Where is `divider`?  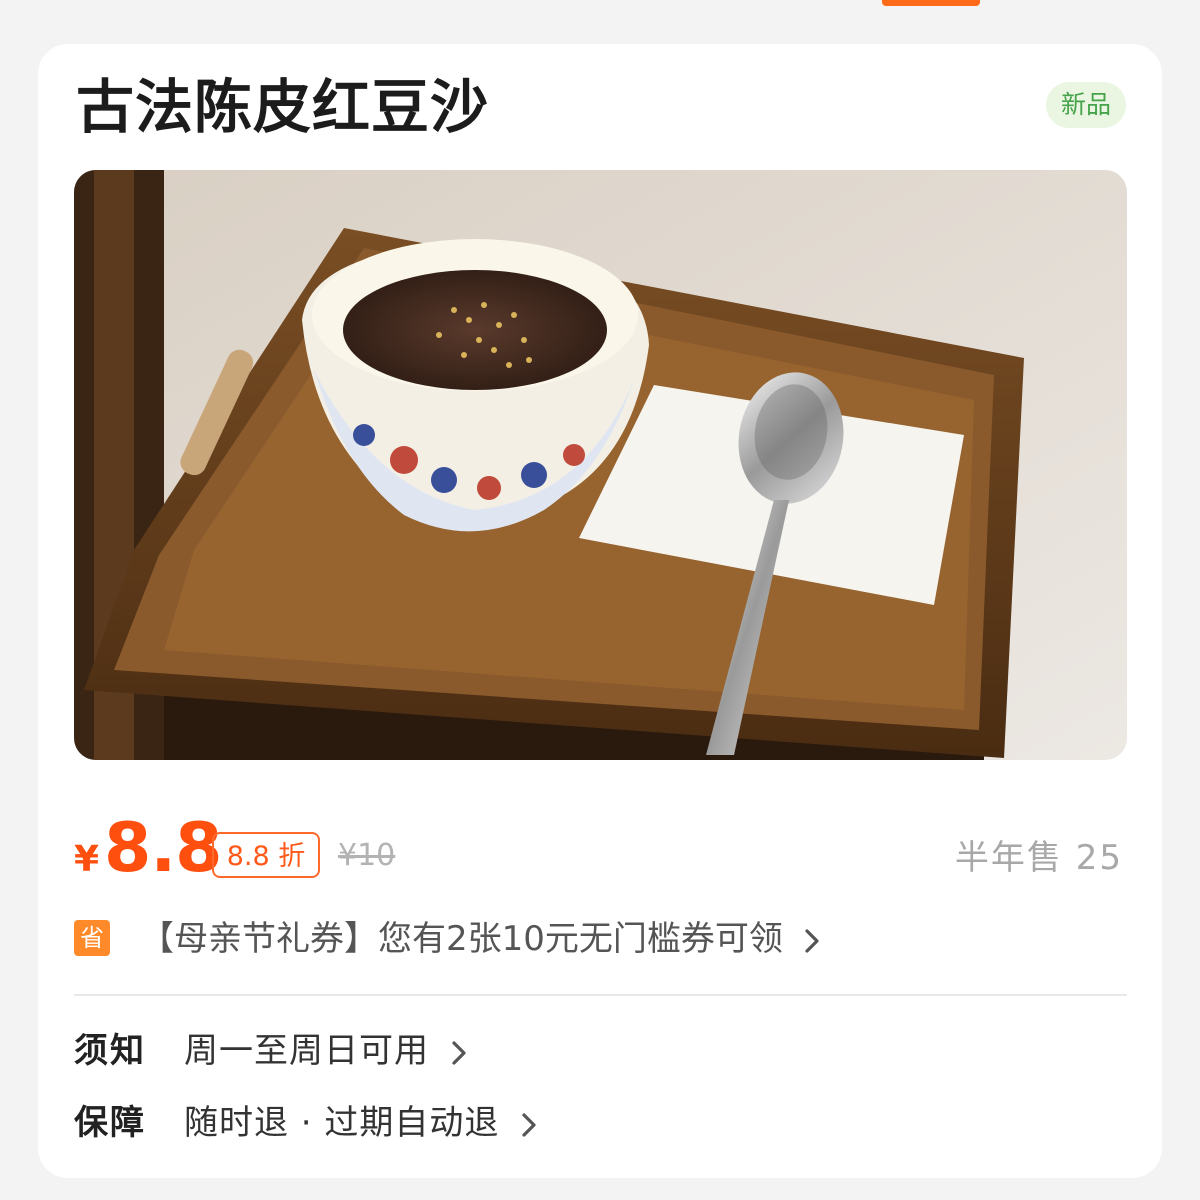
divider is located at coordinates (600, 995).